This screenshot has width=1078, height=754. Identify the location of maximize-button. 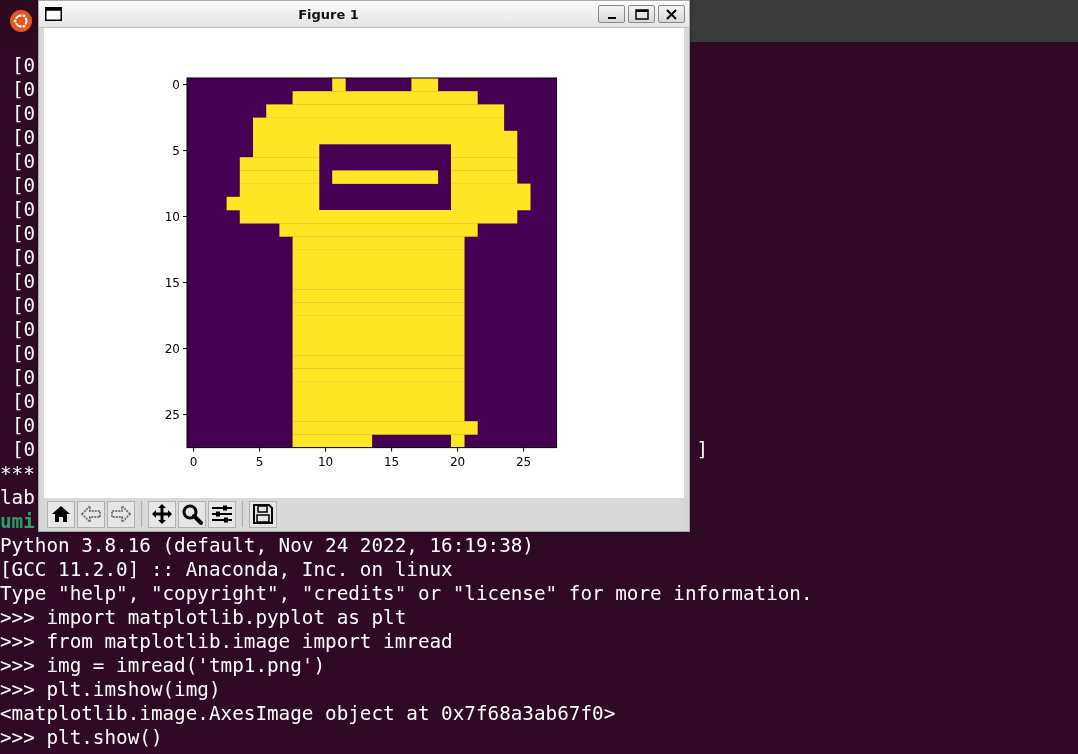
(641, 14).